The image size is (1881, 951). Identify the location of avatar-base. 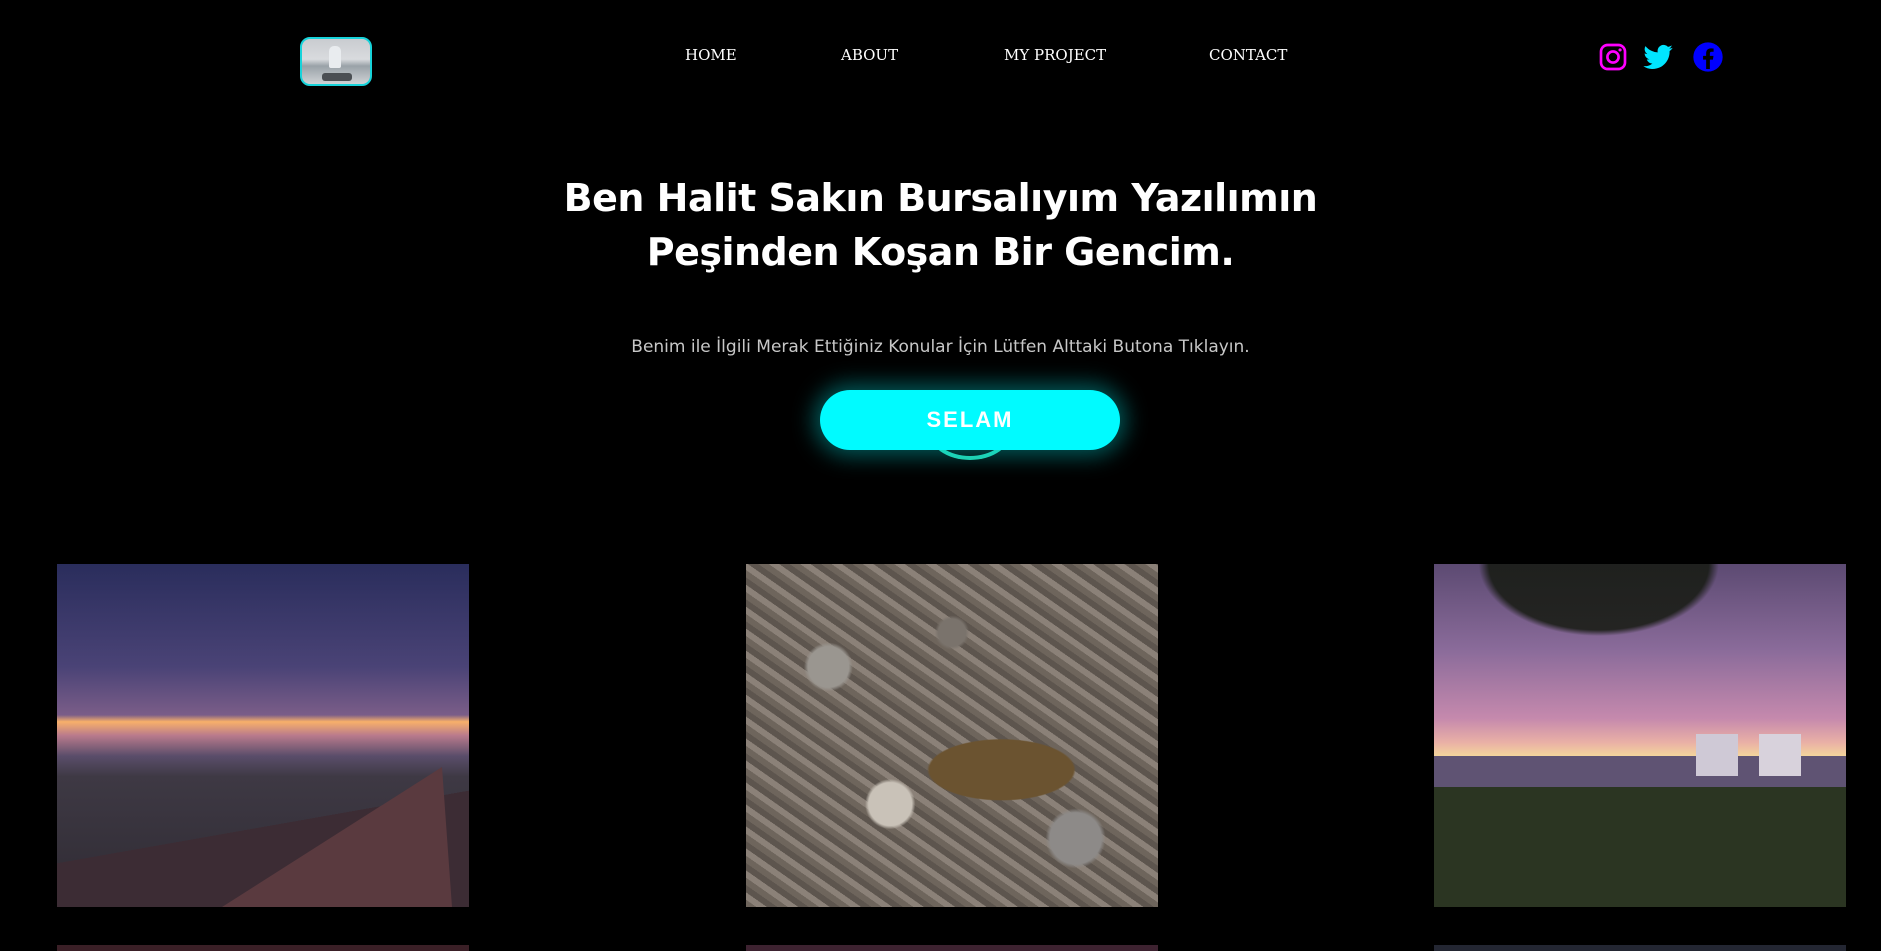
(337, 77).